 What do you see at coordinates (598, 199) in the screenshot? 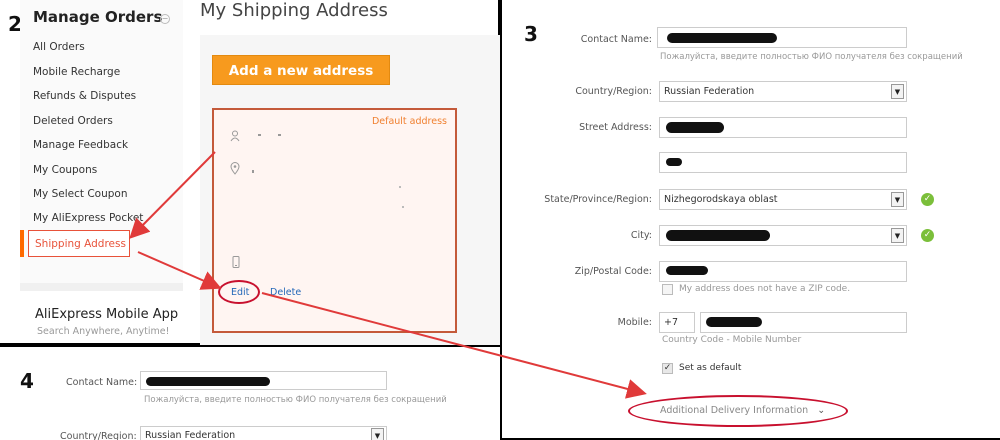
I see `state-label: State/Province/Region:` at bounding box center [598, 199].